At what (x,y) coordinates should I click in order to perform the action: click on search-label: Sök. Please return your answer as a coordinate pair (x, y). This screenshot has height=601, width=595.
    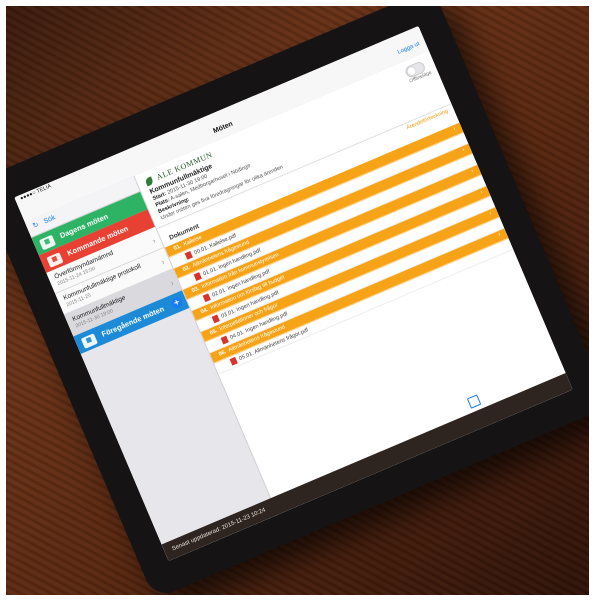
    Looking at the image, I should click on (49, 220).